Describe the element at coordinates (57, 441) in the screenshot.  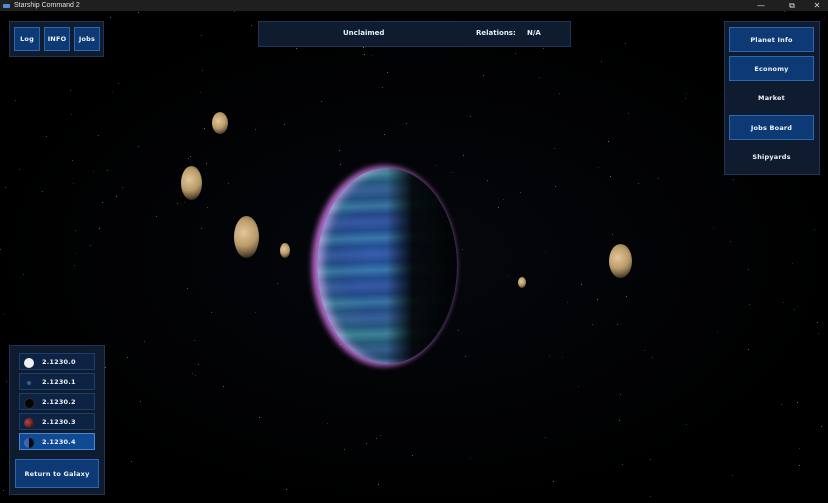
I see `body-item-2-1230-4: 2.1230.4` at that location.